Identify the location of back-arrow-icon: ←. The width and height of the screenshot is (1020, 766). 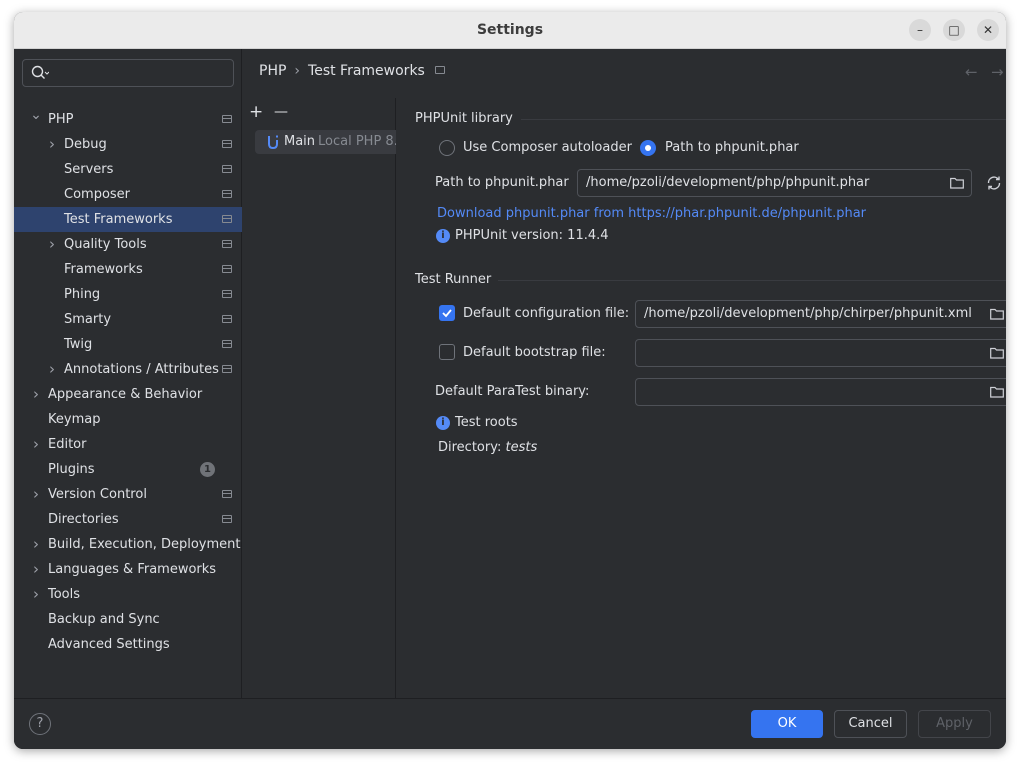
(971, 72).